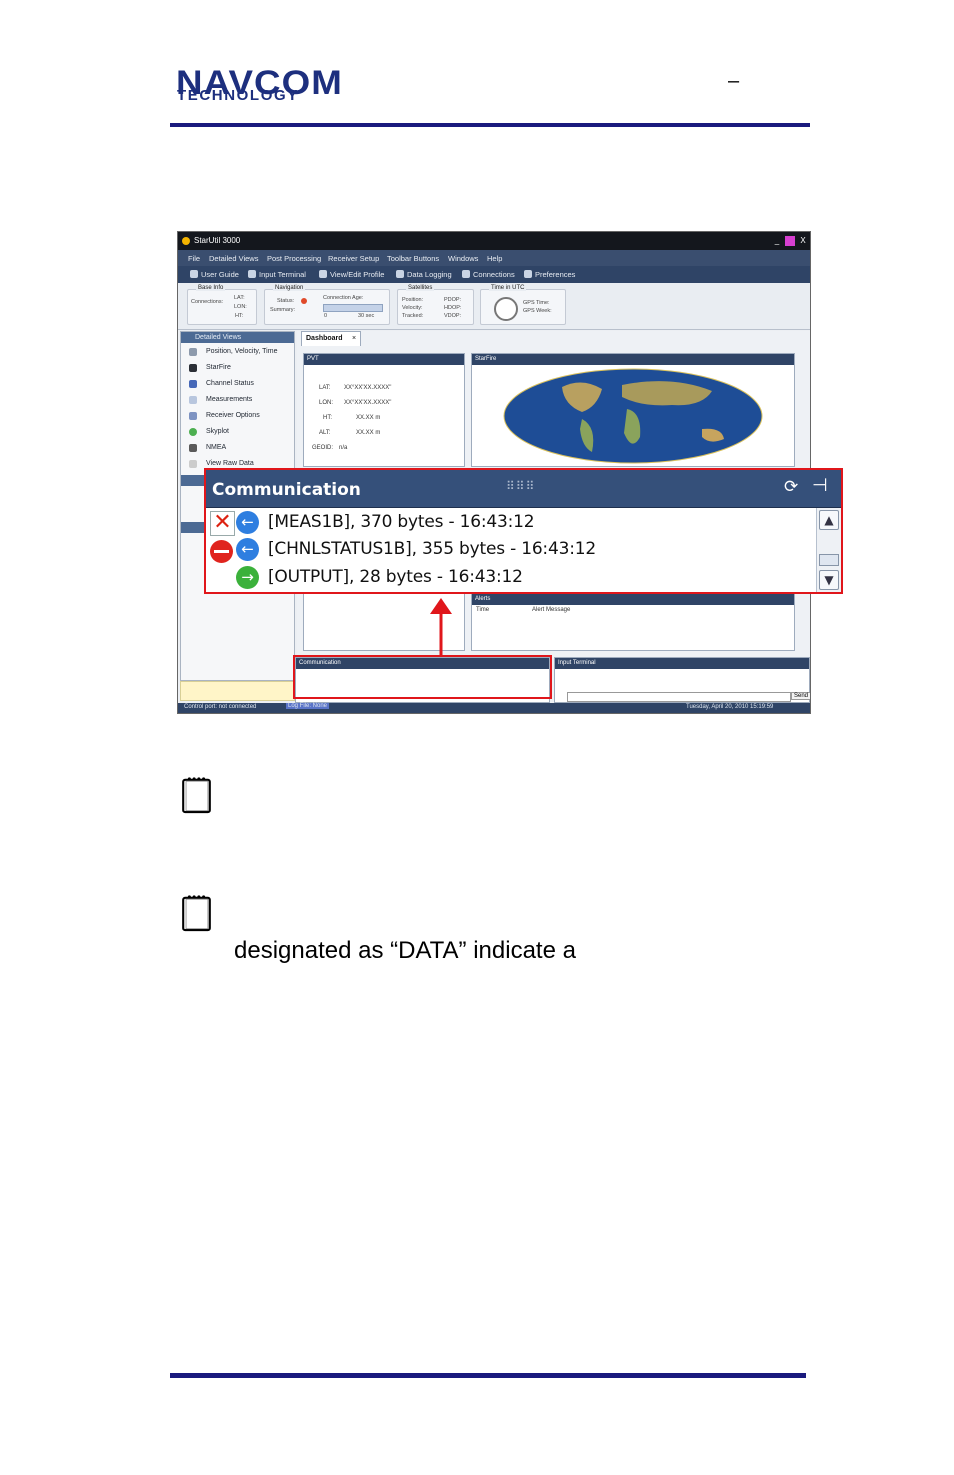 The height and width of the screenshot is (1475, 954). What do you see at coordinates (218, 367) in the screenshot?
I see `sidebar-item-label: StarFire` at bounding box center [218, 367].